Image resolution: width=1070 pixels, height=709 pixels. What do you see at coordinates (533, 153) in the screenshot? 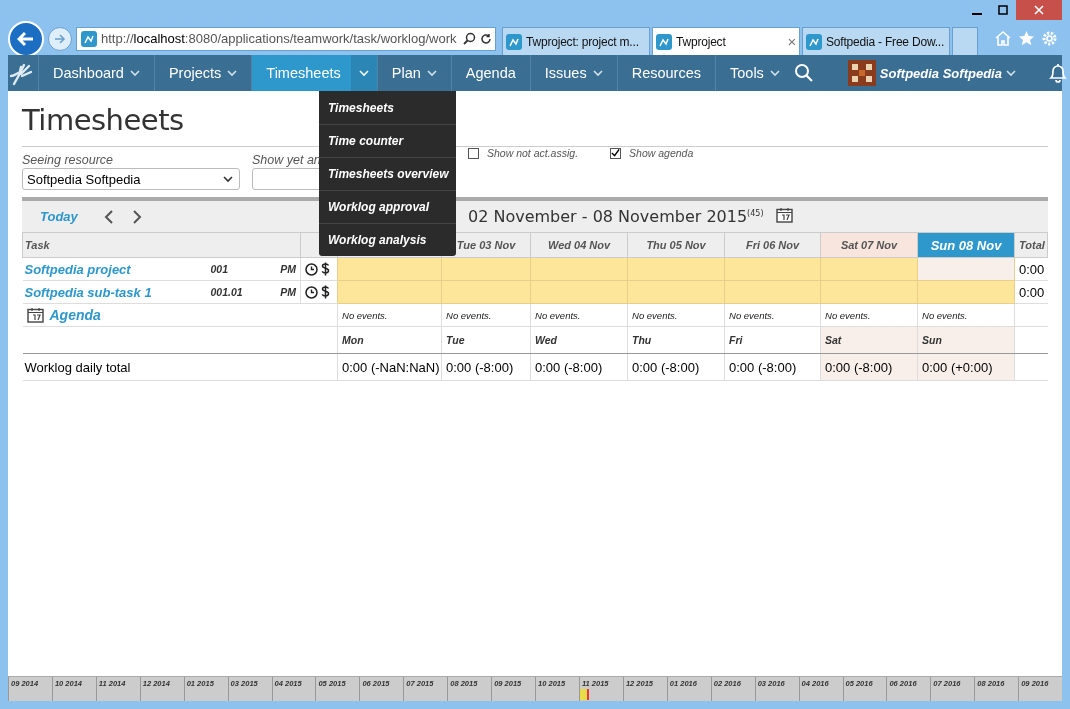
I see `checkbox-label: Show not act.assig.` at bounding box center [533, 153].